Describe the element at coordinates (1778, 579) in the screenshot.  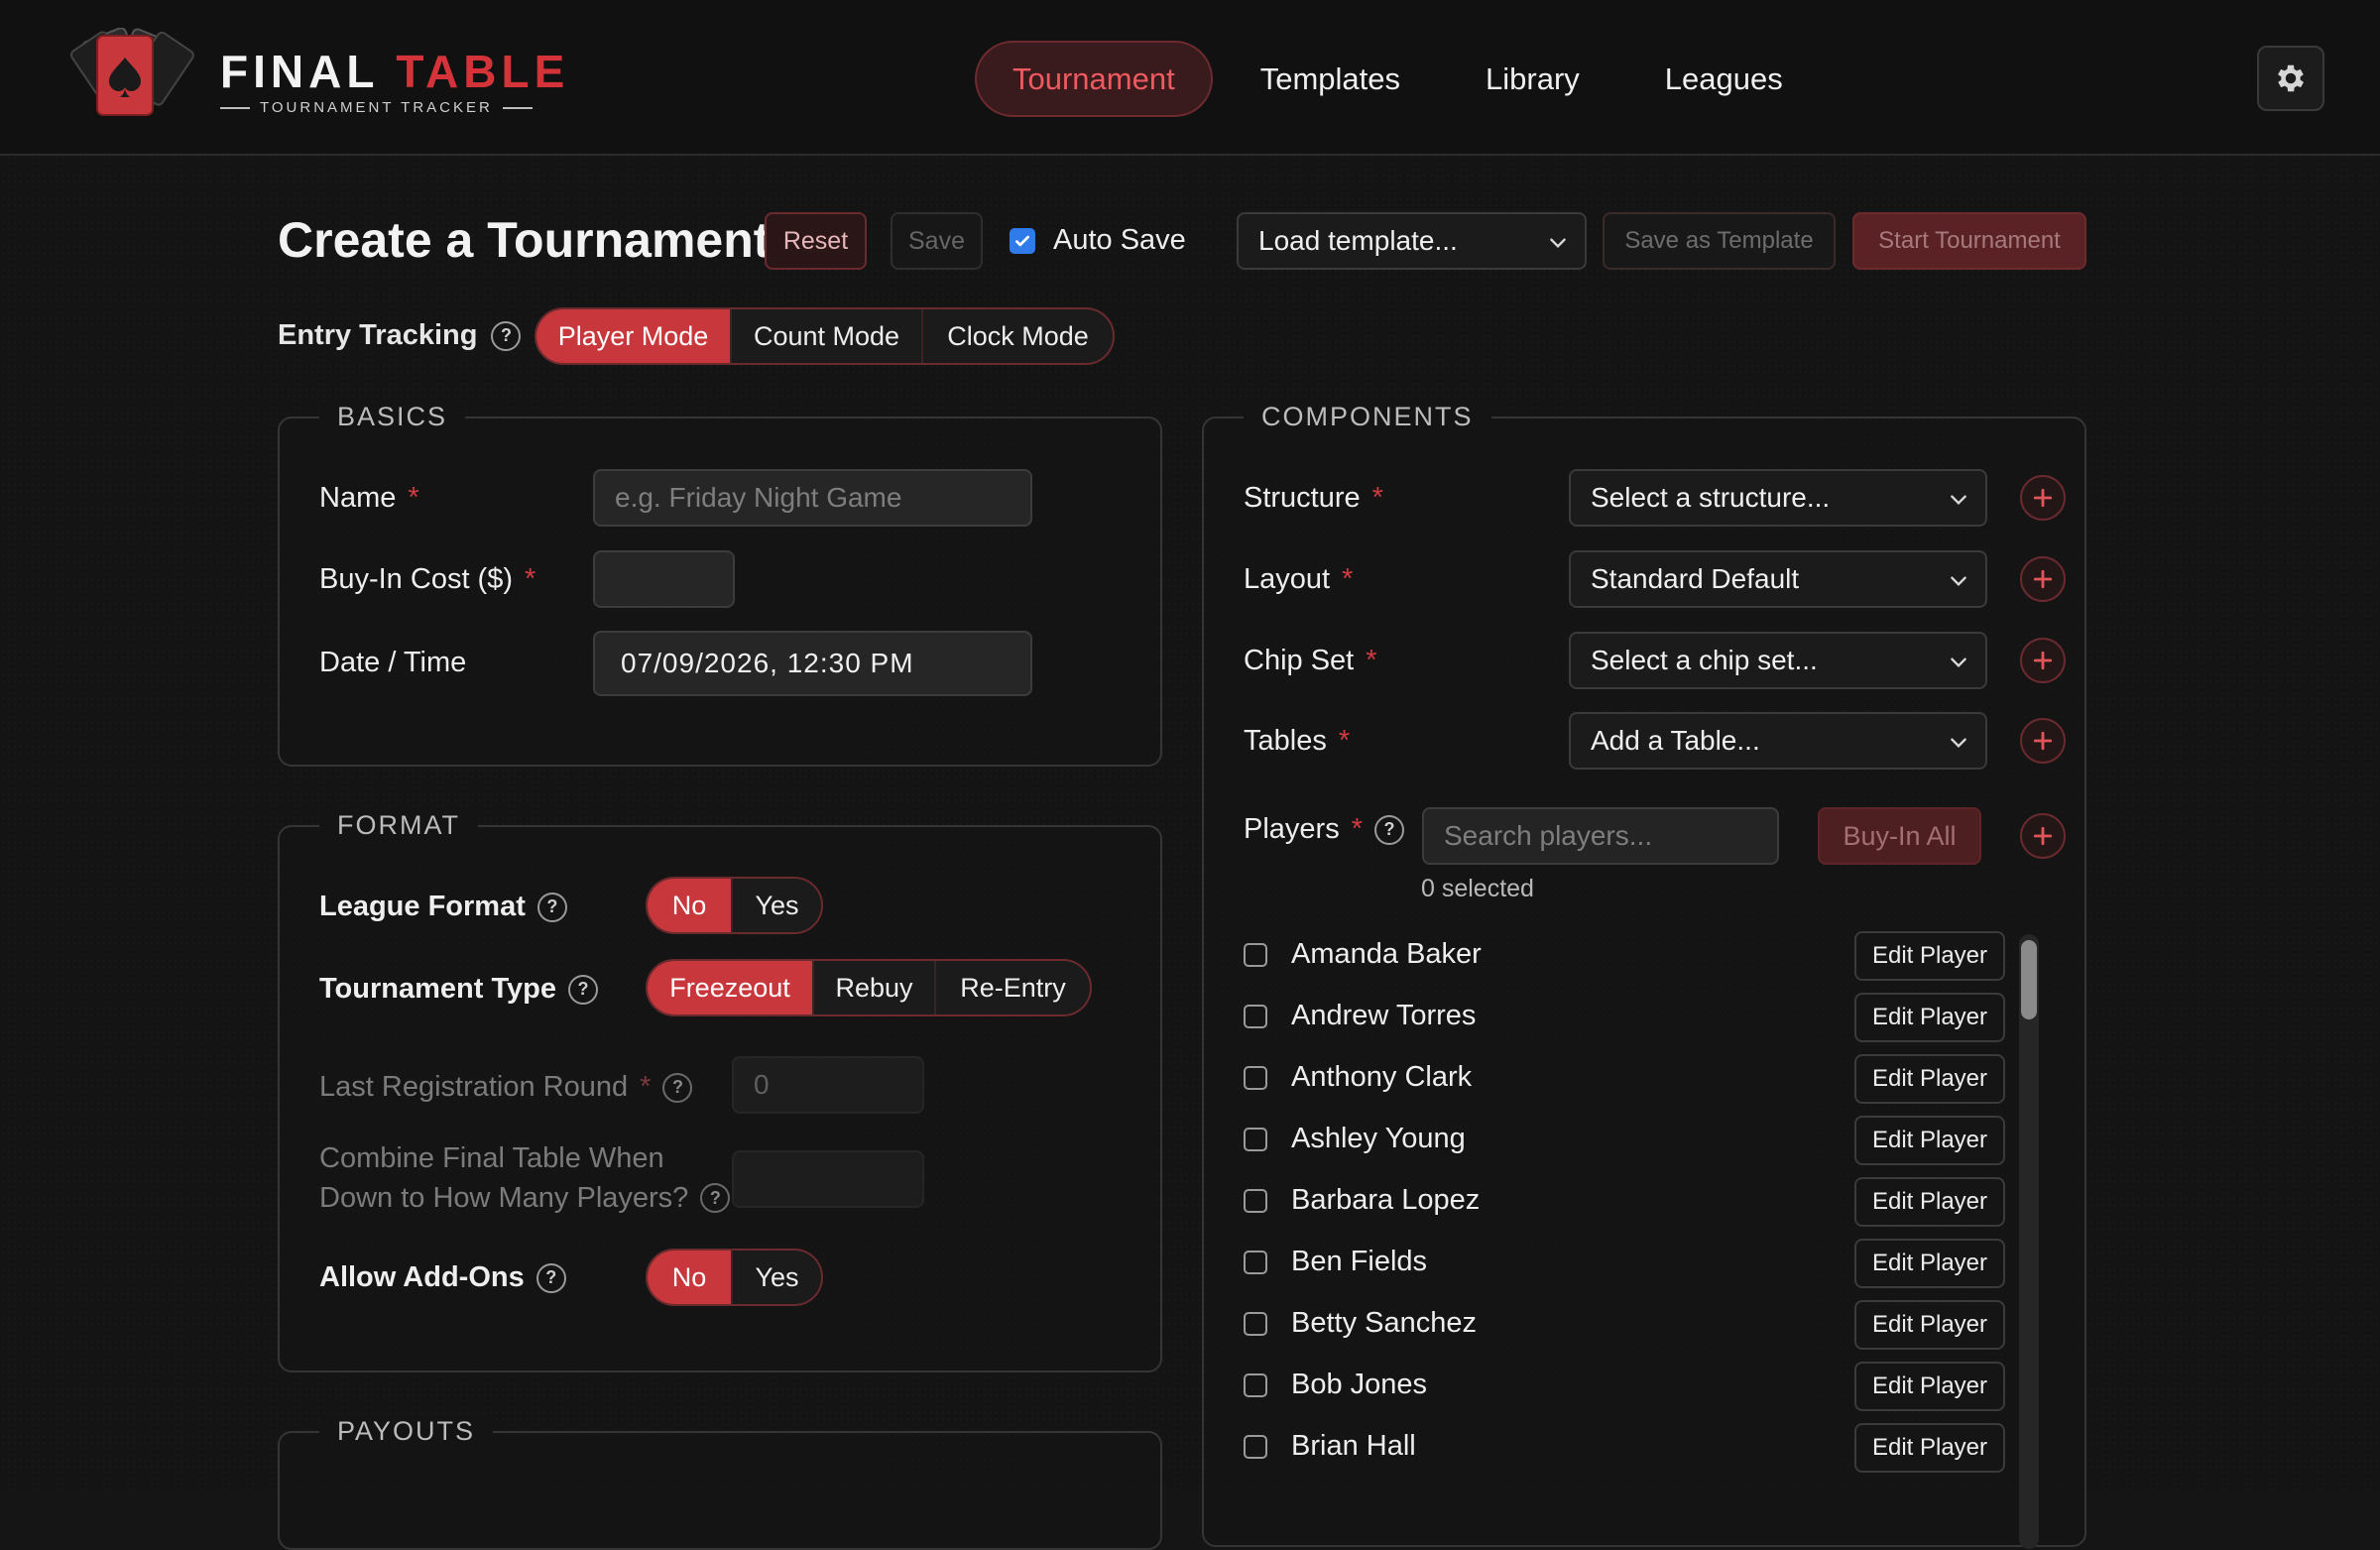
I see `layout-select: Standard Default` at that location.